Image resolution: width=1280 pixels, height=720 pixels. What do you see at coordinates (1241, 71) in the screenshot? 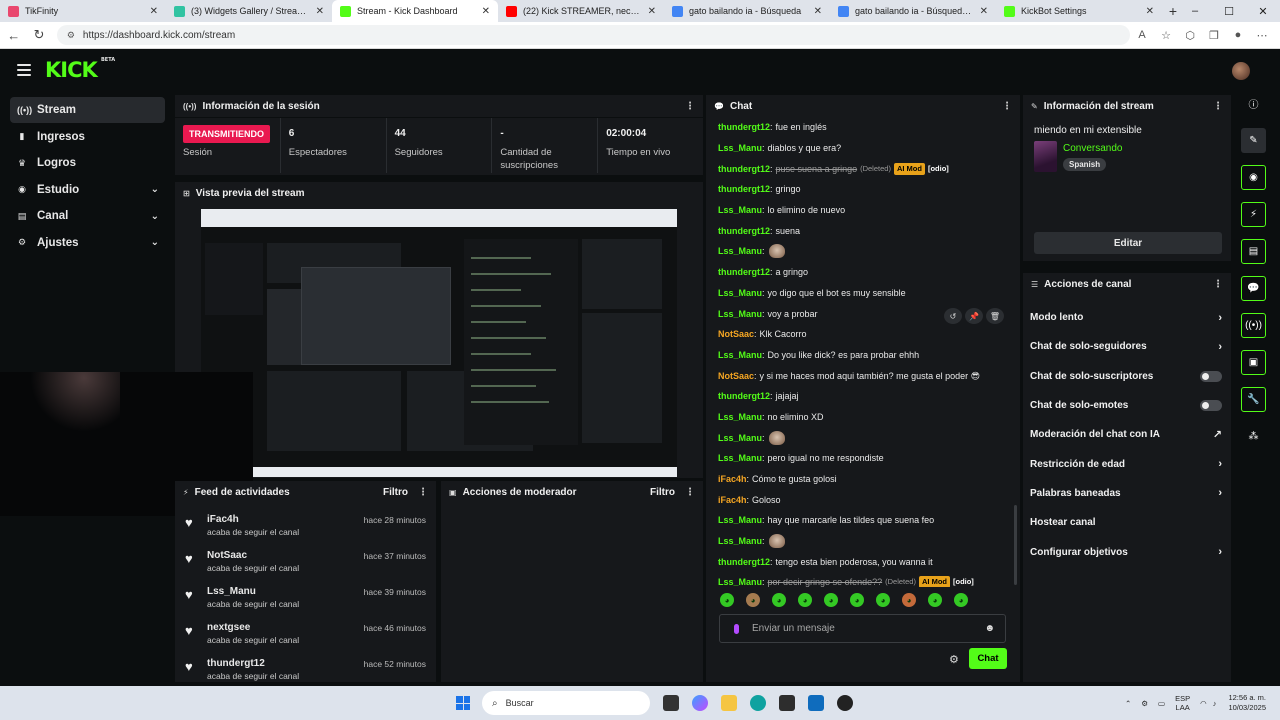
I see `user-avatar` at bounding box center [1241, 71].